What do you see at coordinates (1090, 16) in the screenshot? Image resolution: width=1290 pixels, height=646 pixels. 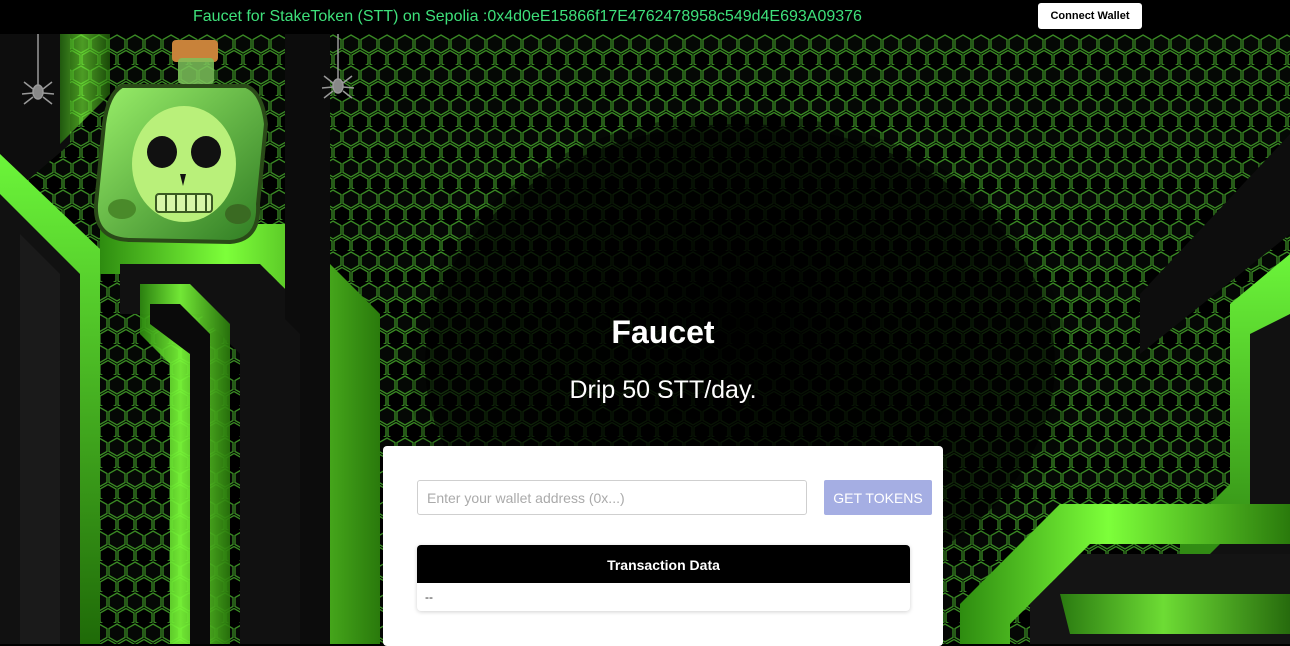 I see `connect-wallet-button: Connect Wallet` at bounding box center [1090, 16].